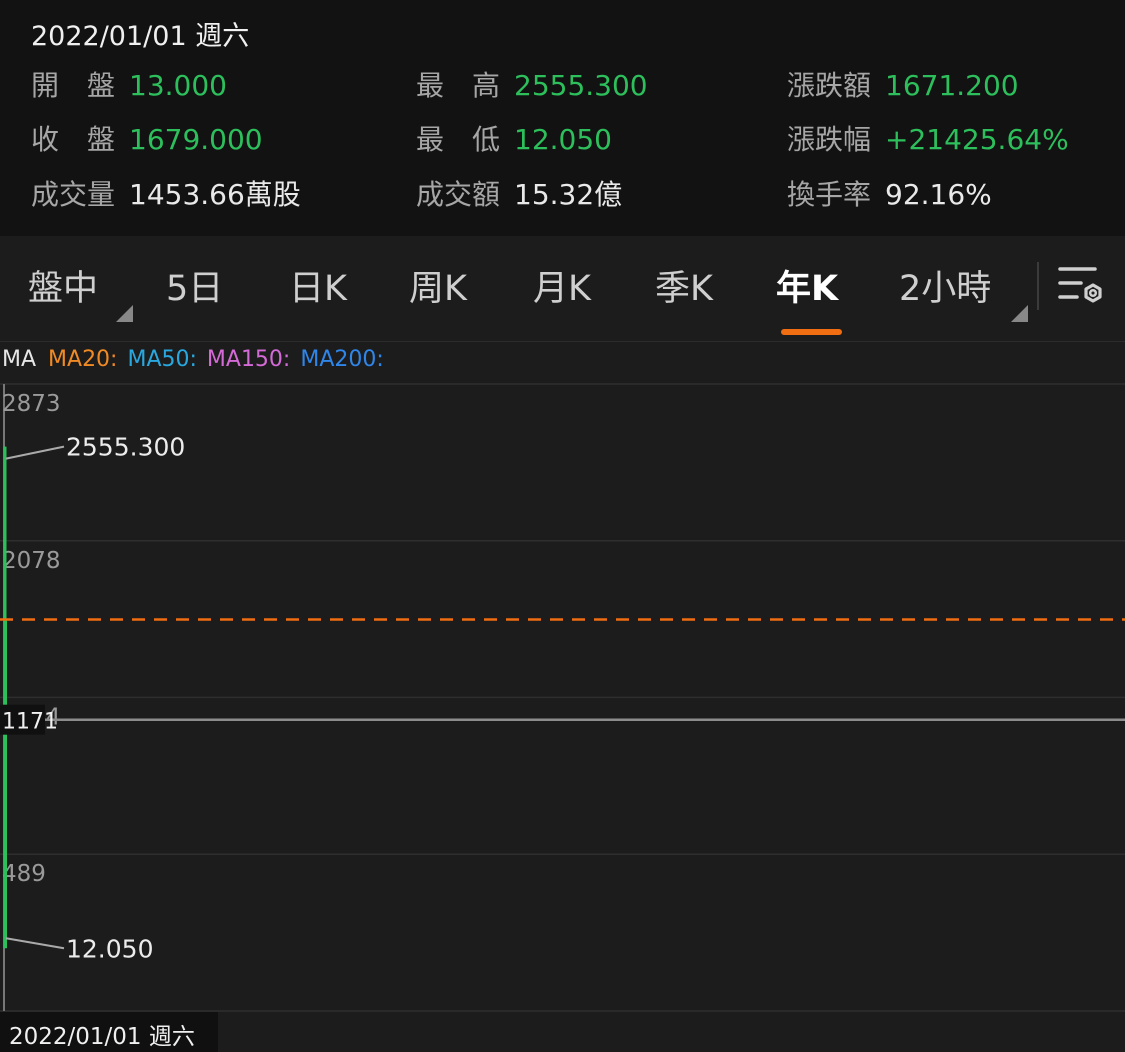 The image size is (1125, 1052). What do you see at coordinates (952, 85) in the screenshot?
I see `stat-value: 1671.200` at bounding box center [952, 85].